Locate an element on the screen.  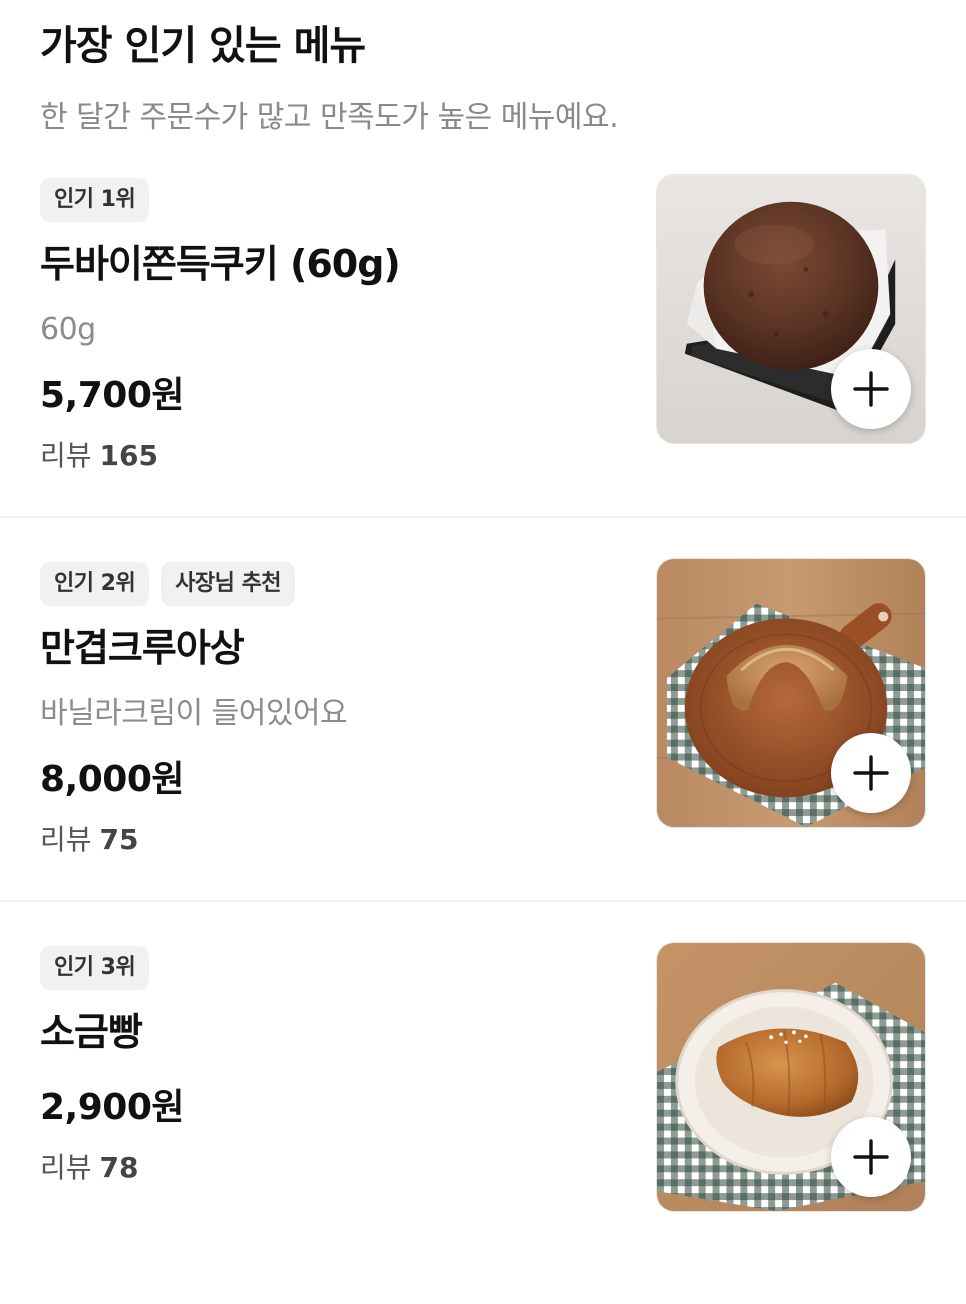
reviews-count: 75 is located at coordinates (119, 839).